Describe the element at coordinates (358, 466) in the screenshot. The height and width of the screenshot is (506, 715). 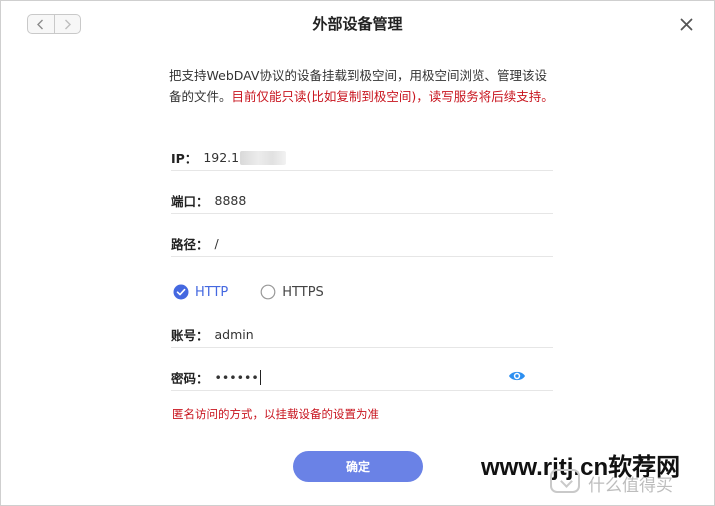
I see `confirm-button: 确定` at that location.